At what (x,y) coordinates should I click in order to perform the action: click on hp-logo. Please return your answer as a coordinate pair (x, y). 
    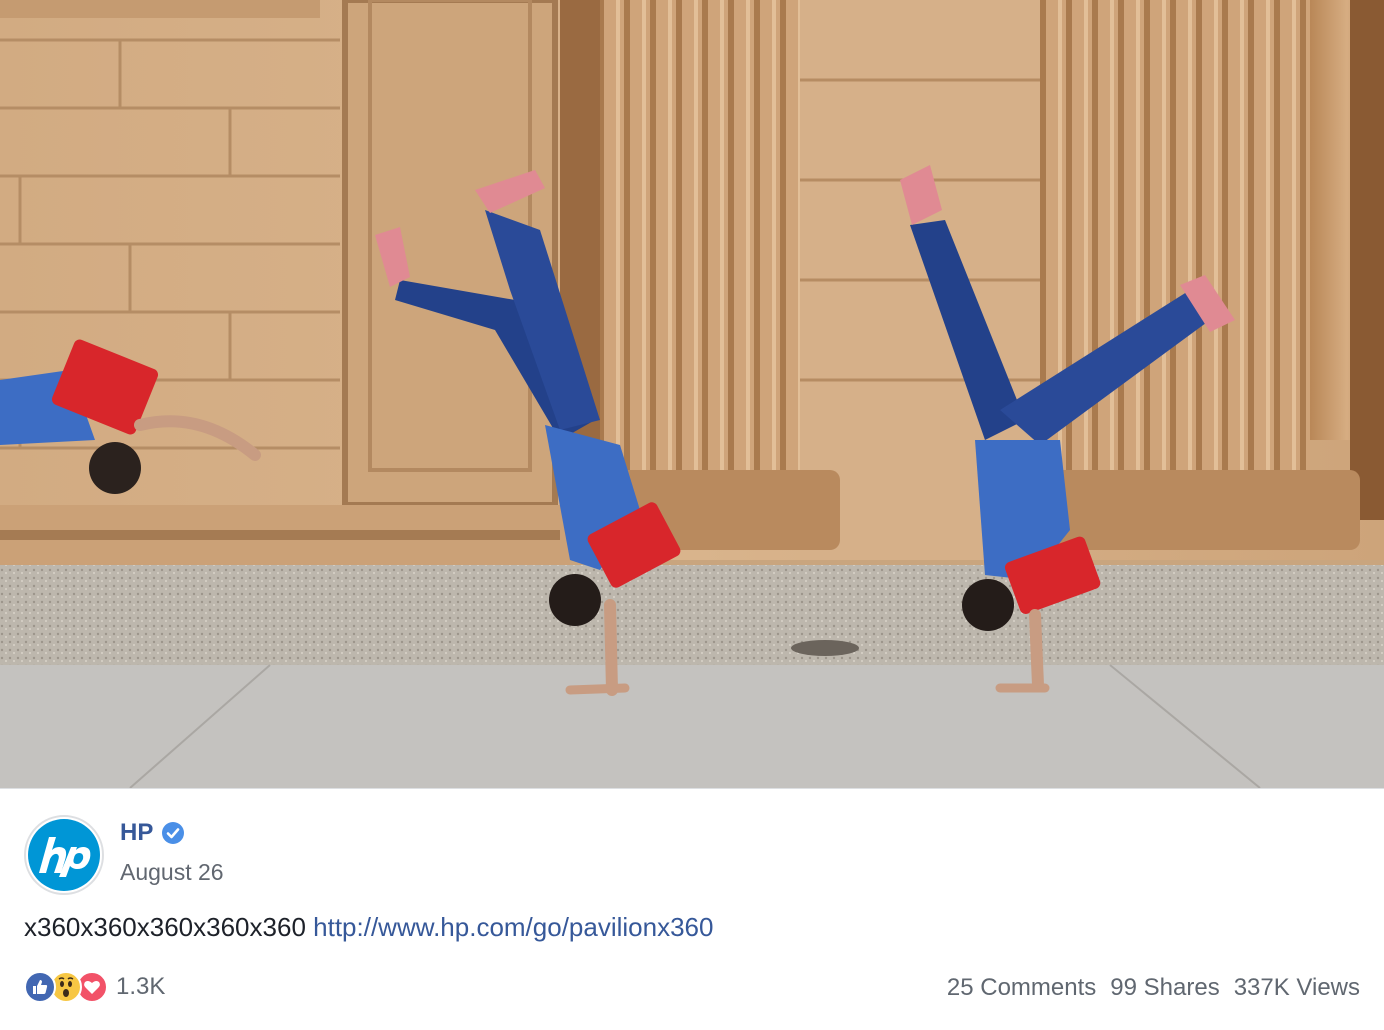
    Looking at the image, I should click on (64, 855).